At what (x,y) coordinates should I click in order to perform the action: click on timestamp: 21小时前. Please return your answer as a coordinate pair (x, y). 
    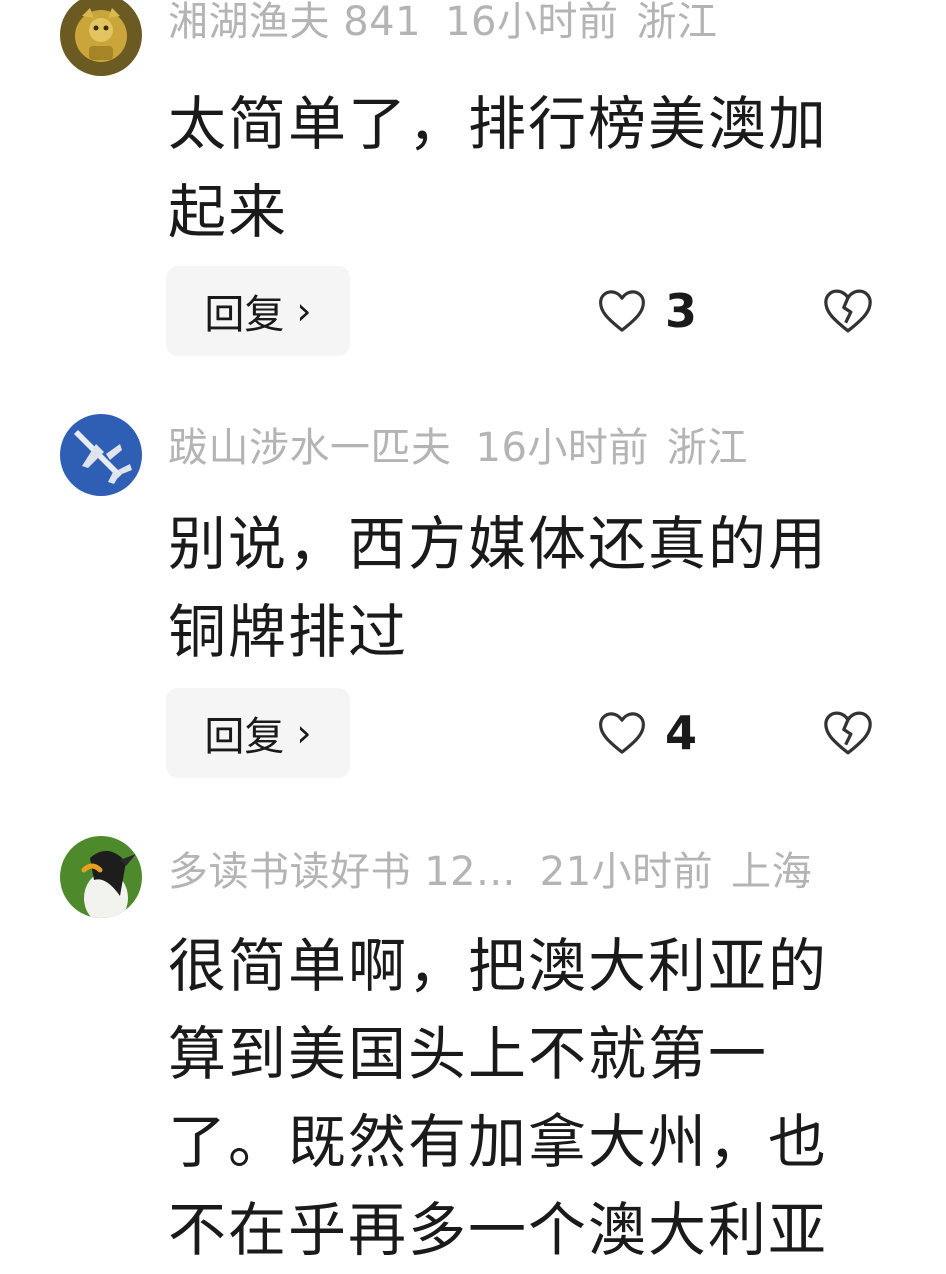
    Looking at the image, I should click on (626, 872).